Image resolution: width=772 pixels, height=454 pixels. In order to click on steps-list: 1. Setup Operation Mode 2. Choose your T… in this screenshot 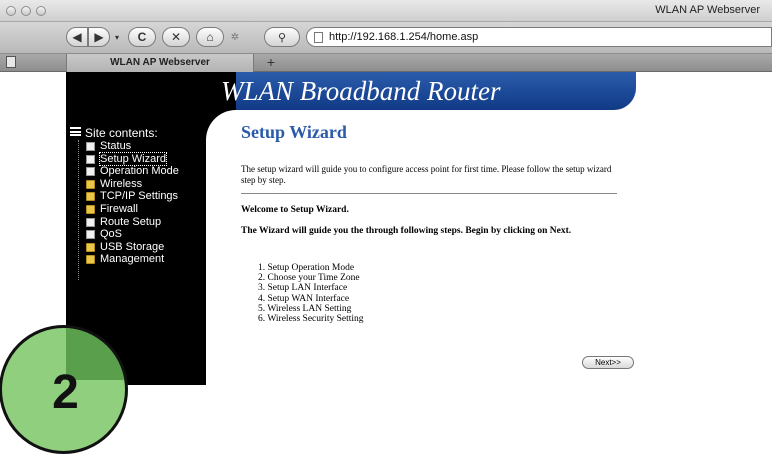, I will do `click(311, 293)`.